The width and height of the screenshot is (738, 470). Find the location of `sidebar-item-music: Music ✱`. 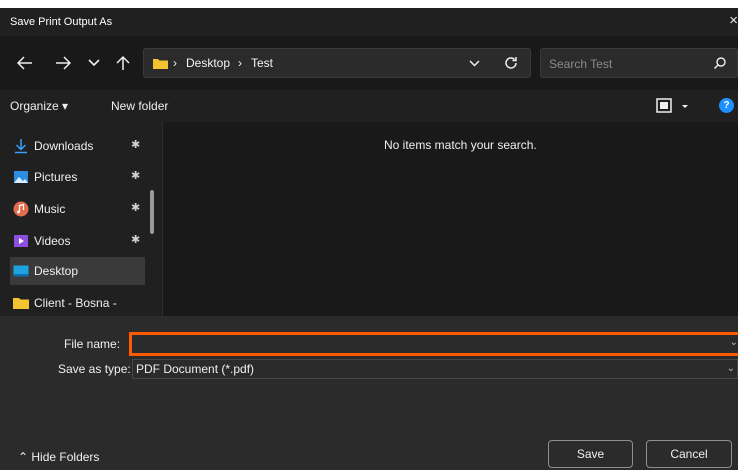

sidebar-item-music: Music ✱ is located at coordinates (77, 209).